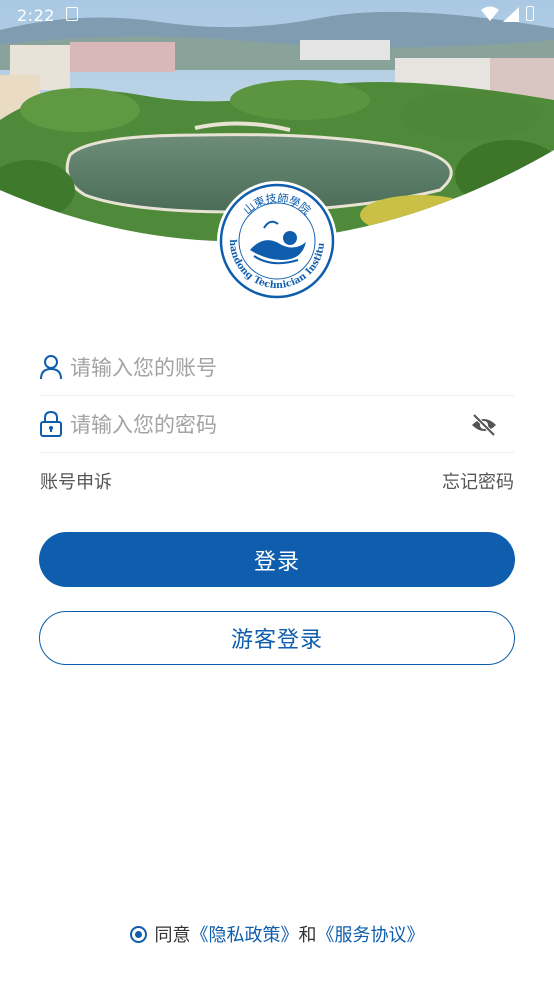 This screenshot has height=984, width=554. I want to click on school-logo: 山東技師學院 Shandong Technician Institute, so click(275, 237).